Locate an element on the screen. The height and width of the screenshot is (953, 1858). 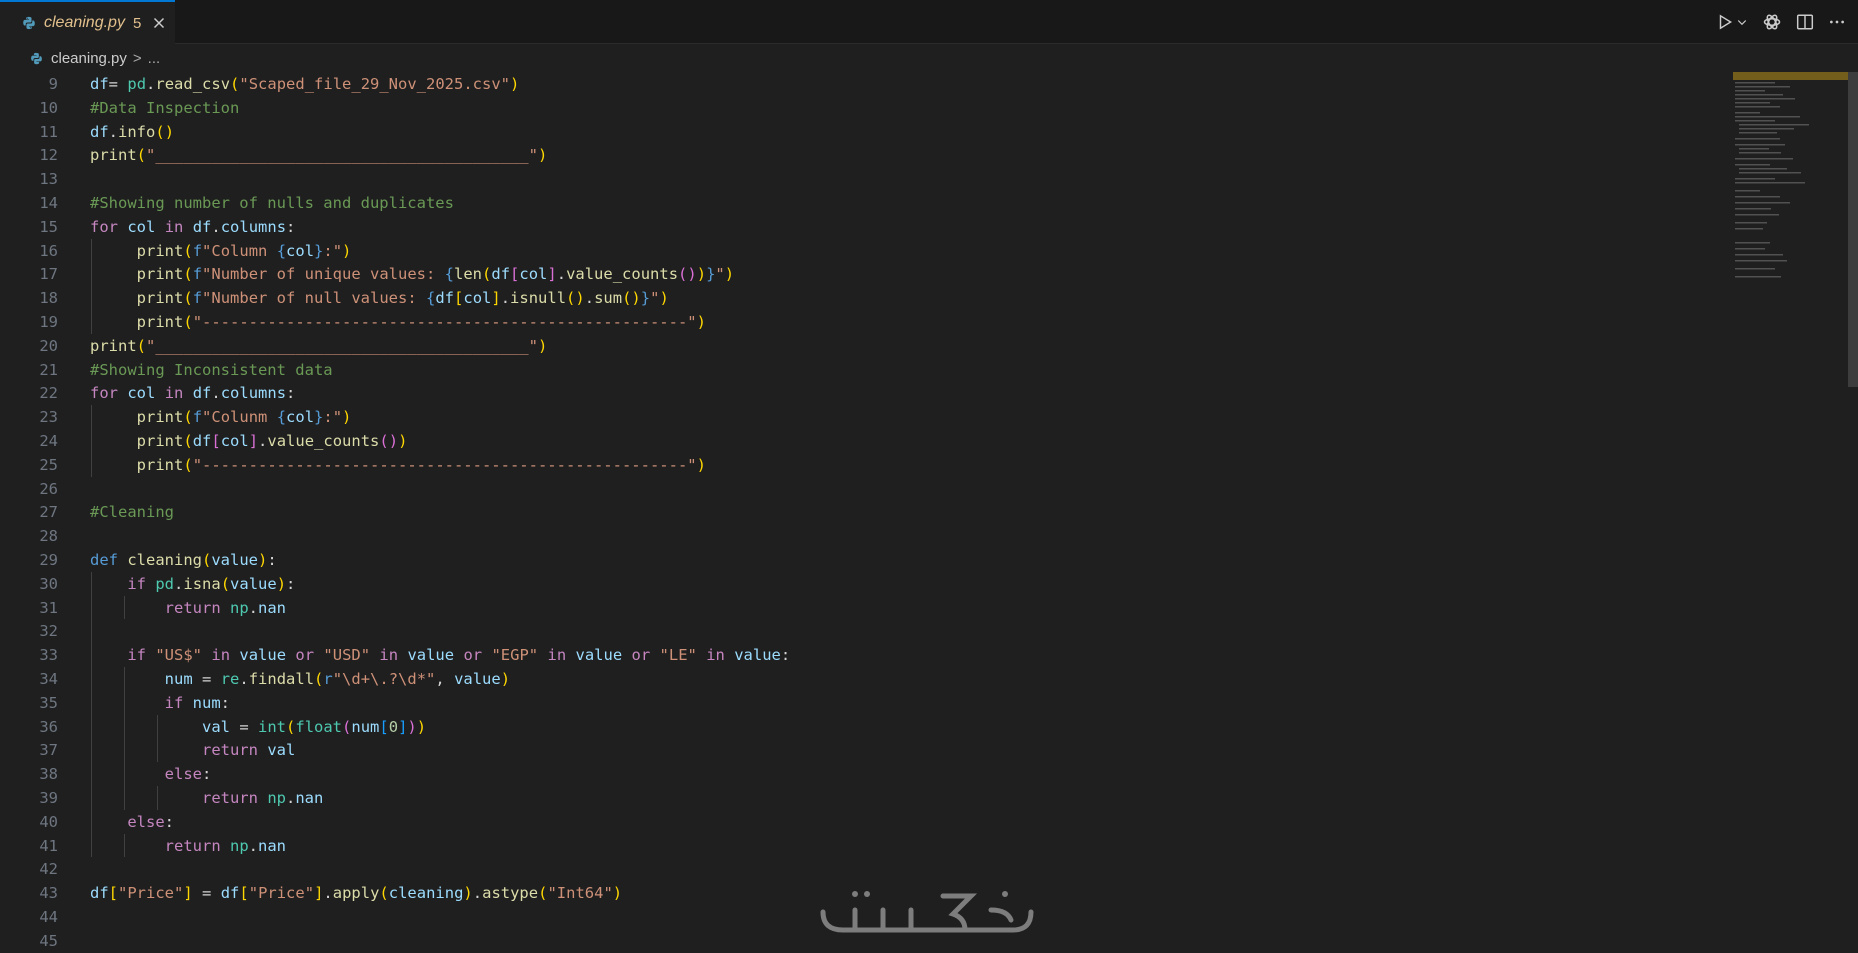
code-line: 32 is located at coordinates (860, 631).